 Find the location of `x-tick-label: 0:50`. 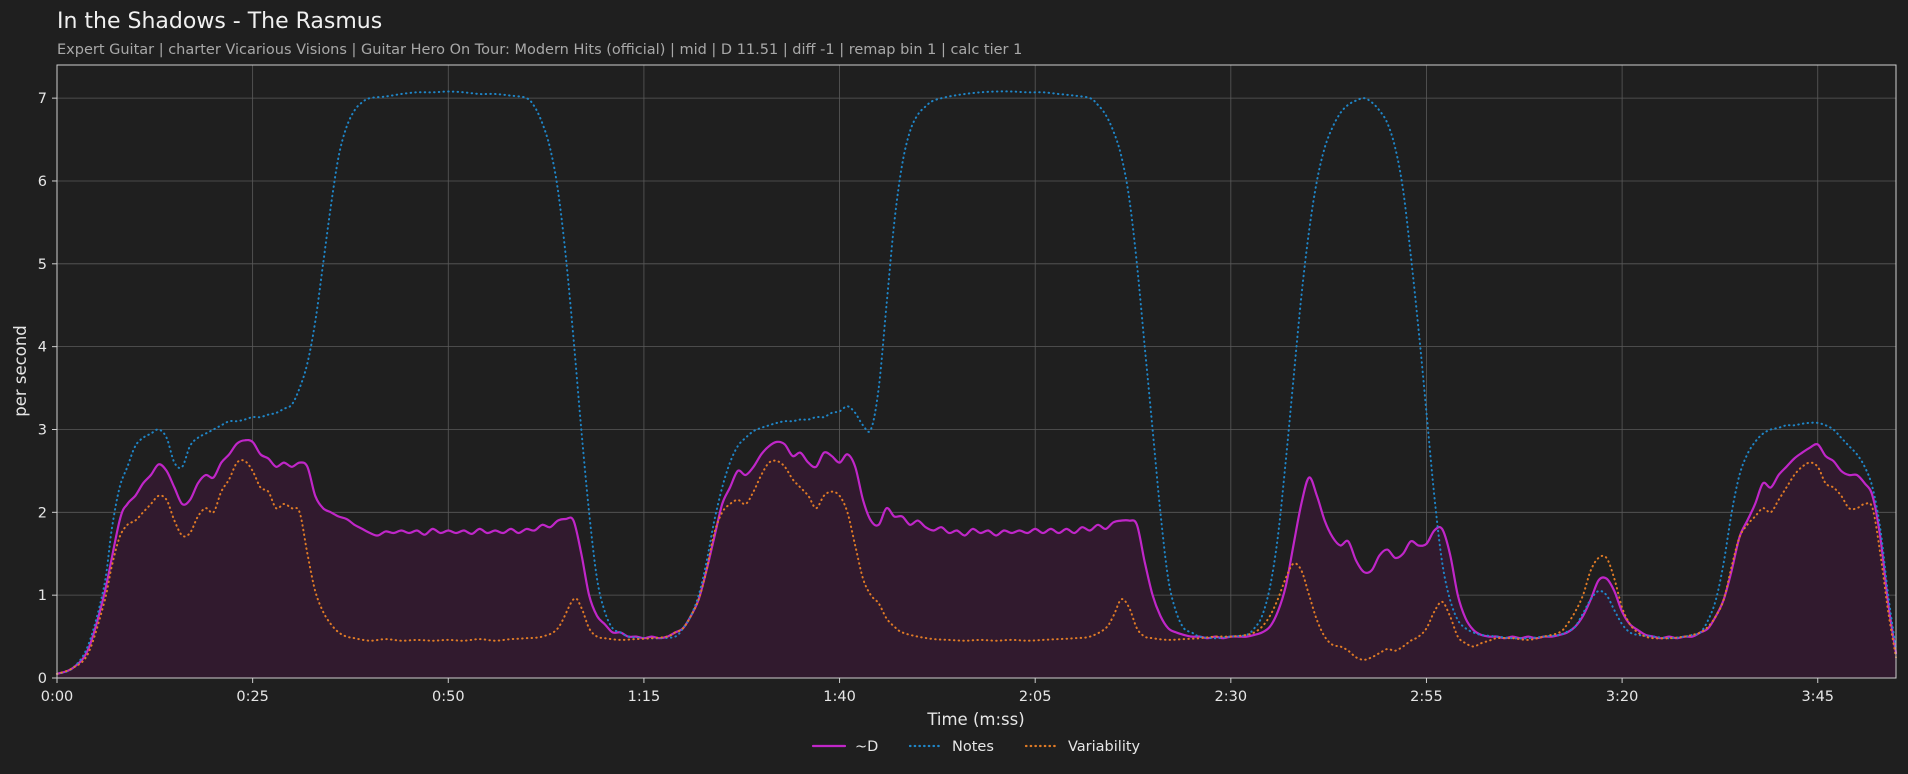

x-tick-label: 0:50 is located at coordinates (448, 697).